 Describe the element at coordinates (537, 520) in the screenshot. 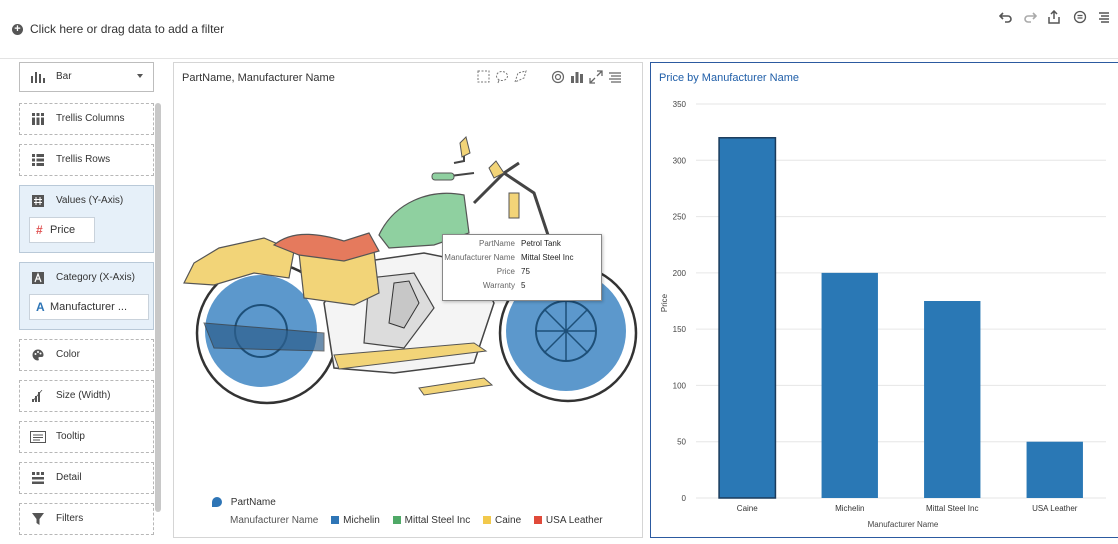

I see `legend-swatch-usa-leather` at that location.